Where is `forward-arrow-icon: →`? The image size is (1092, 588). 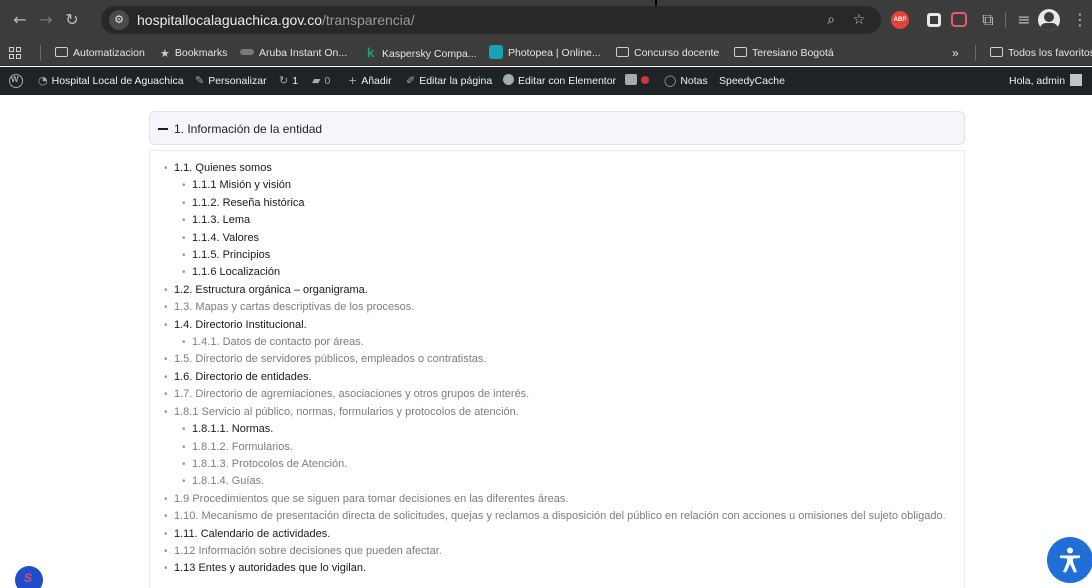
forward-arrow-icon: → is located at coordinates (46, 20).